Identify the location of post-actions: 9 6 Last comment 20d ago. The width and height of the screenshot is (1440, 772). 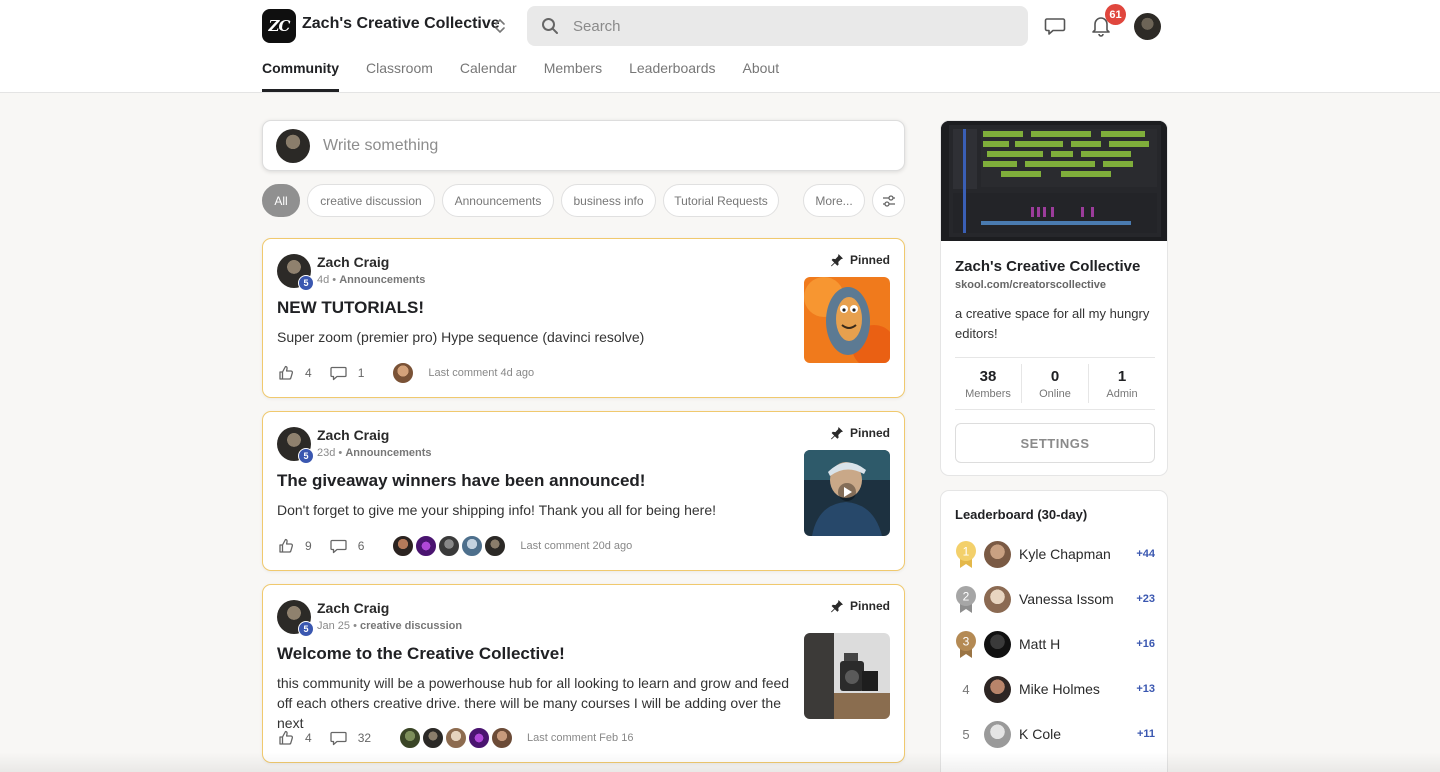
(454, 546).